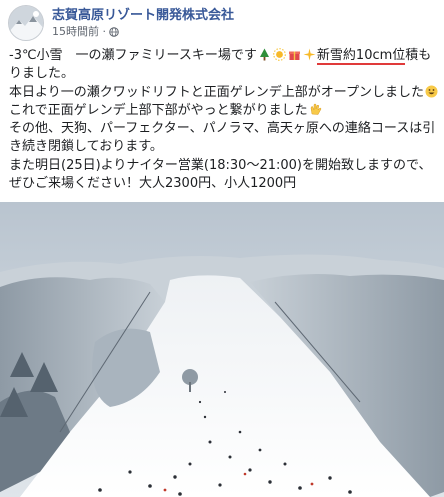 Image resolution: width=444 pixels, height=497 pixels. Describe the element at coordinates (143, 31) in the screenshot. I see `timestamp-row: 15時間前 ·` at that location.